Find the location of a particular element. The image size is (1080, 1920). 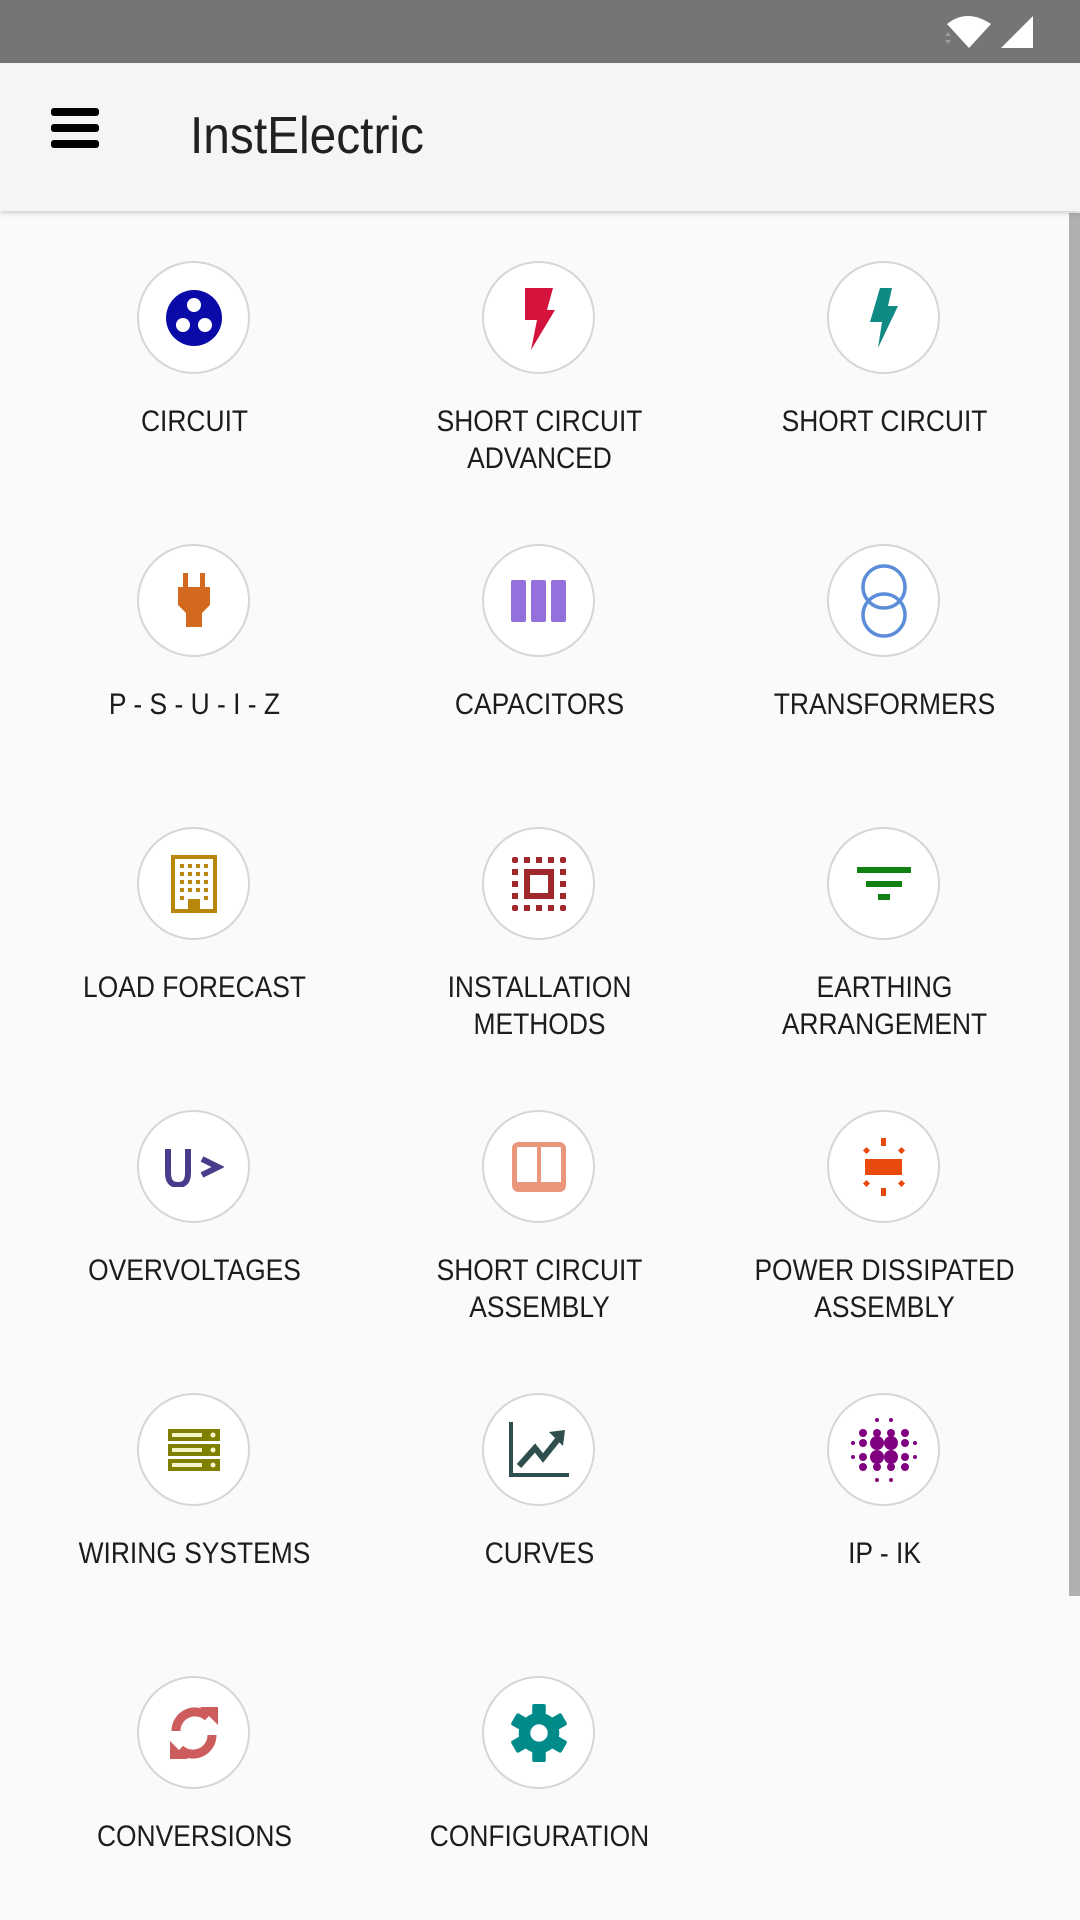

select-all-icon is located at coordinates (538, 883).